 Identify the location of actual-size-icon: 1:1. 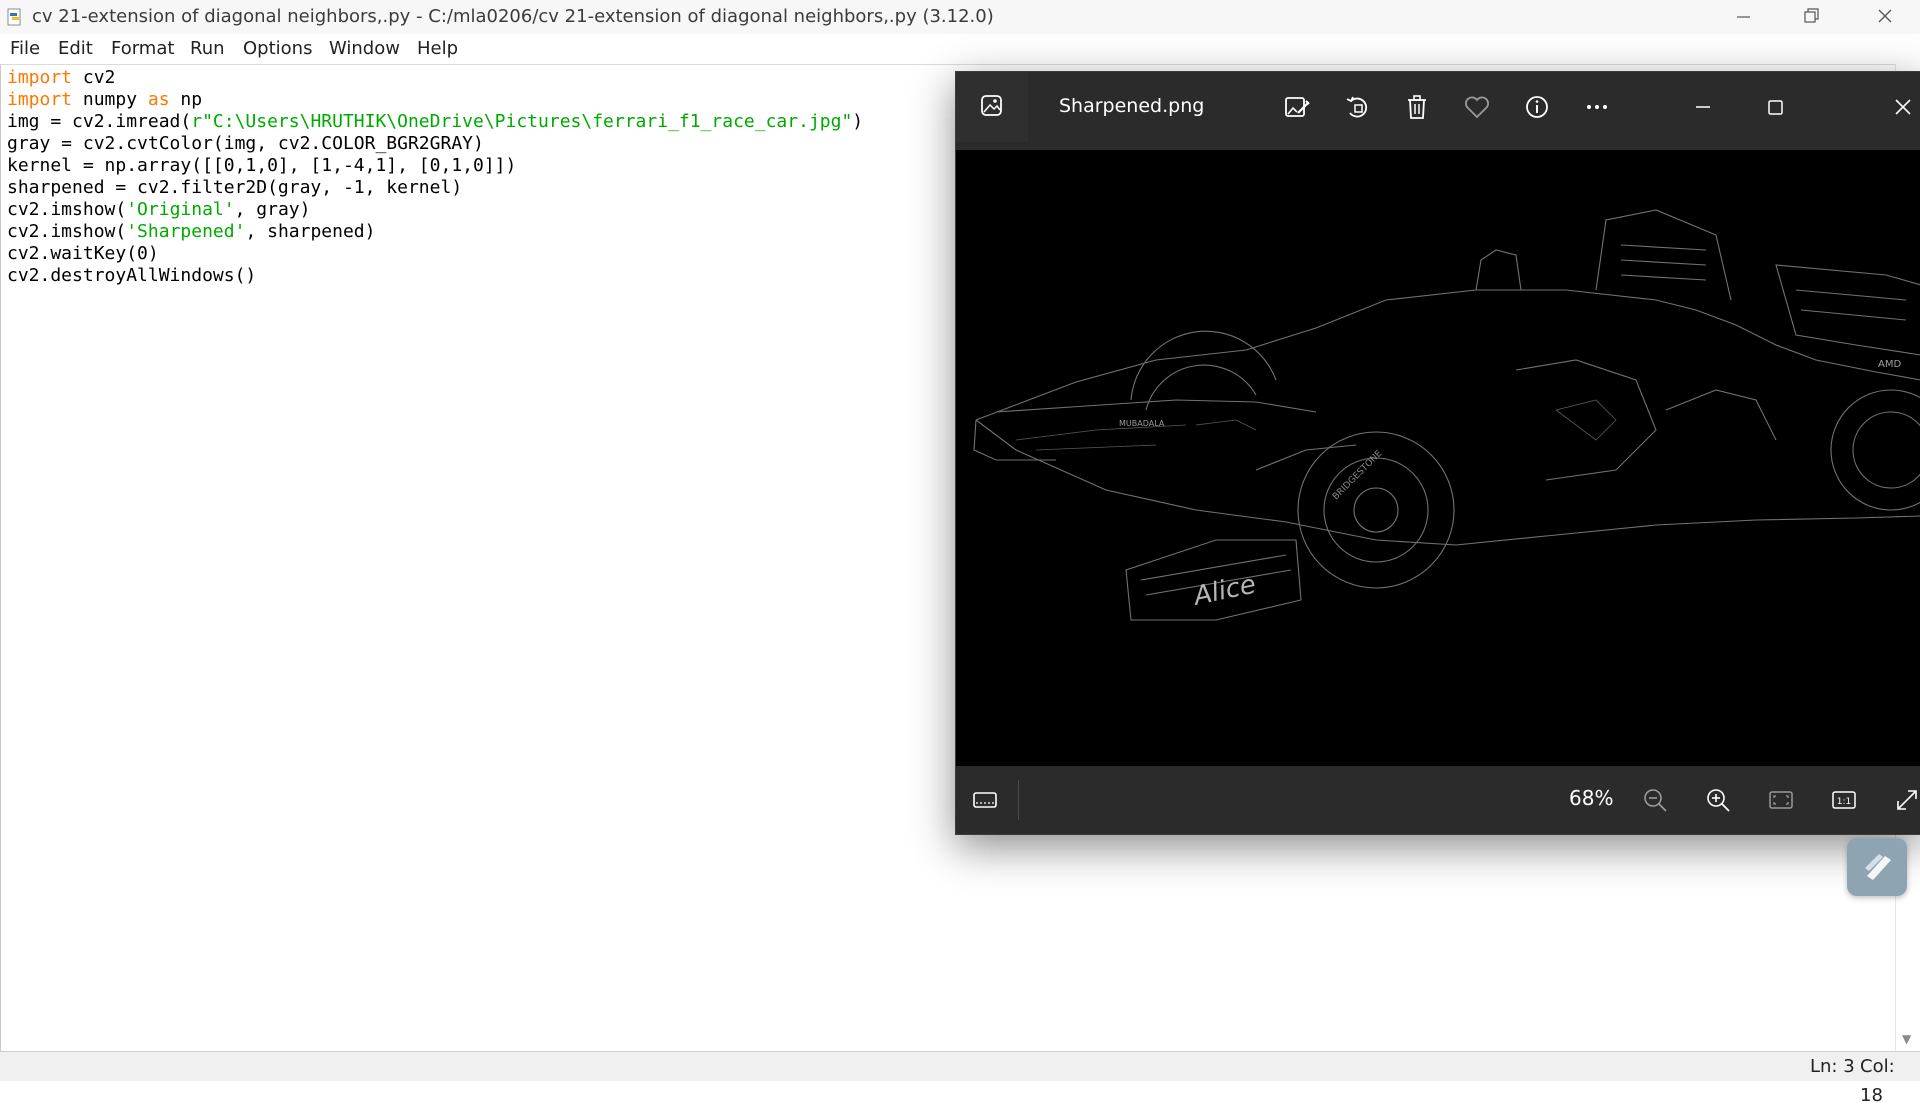
(1844, 800).